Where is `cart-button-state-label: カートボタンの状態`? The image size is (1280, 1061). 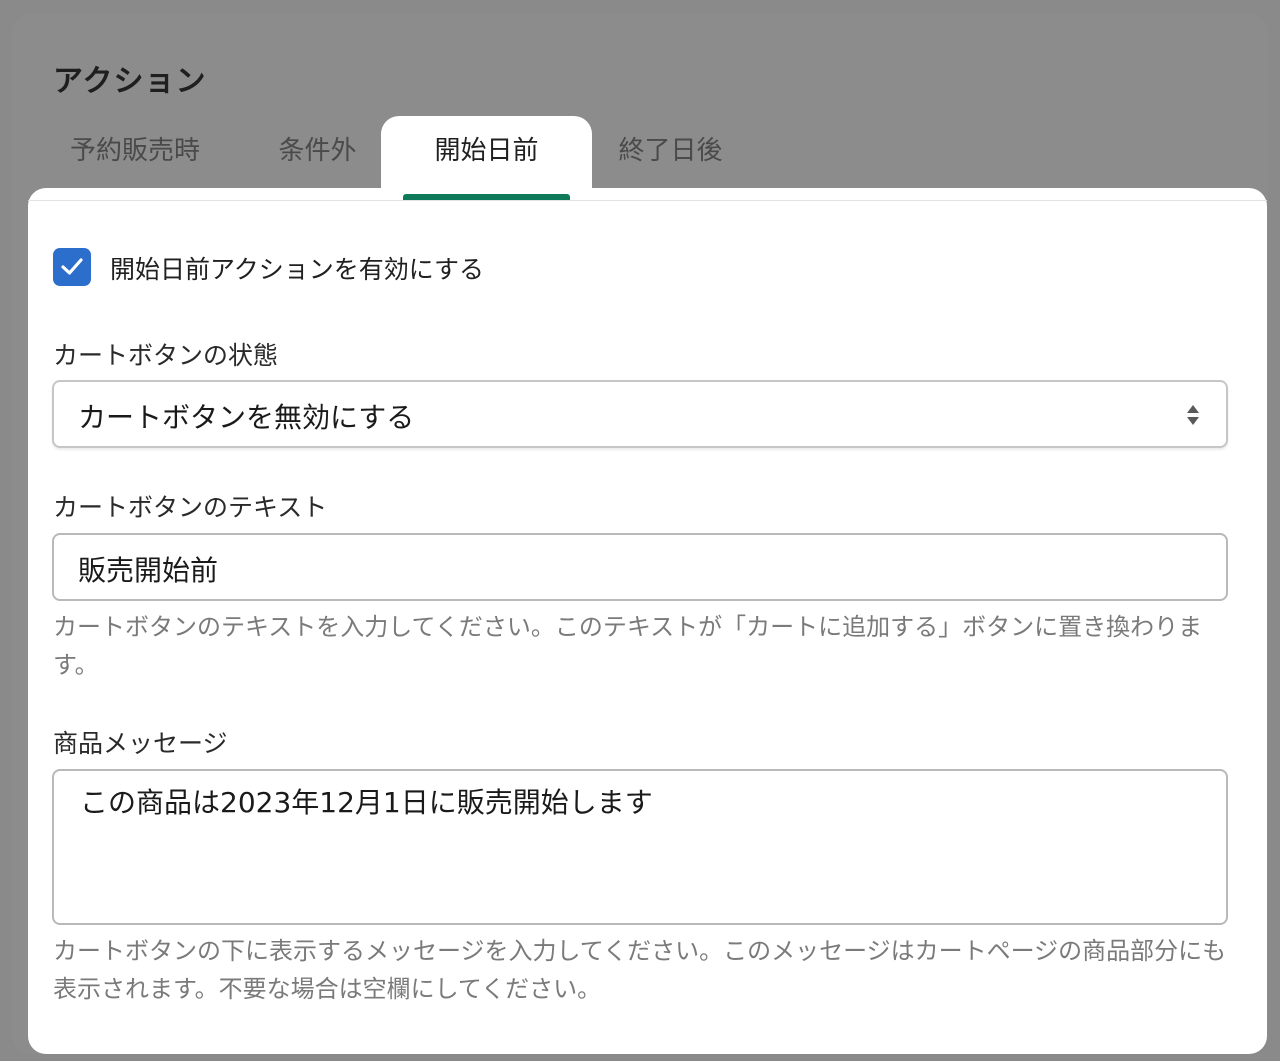 cart-button-state-label: カートボタンの状態 is located at coordinates (166, 355).